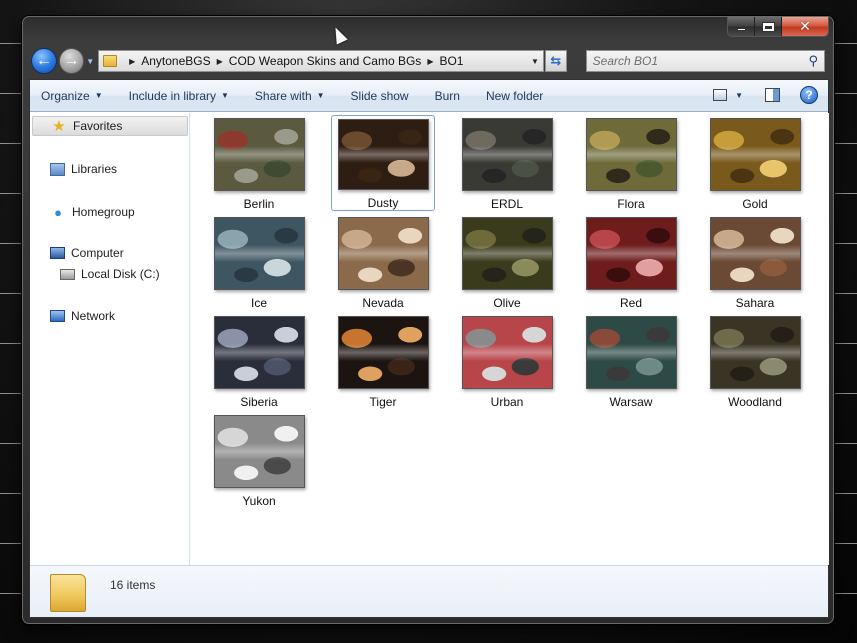 The image size is (857, 643). I want to click on file-name: Olive, so click(507, 303).